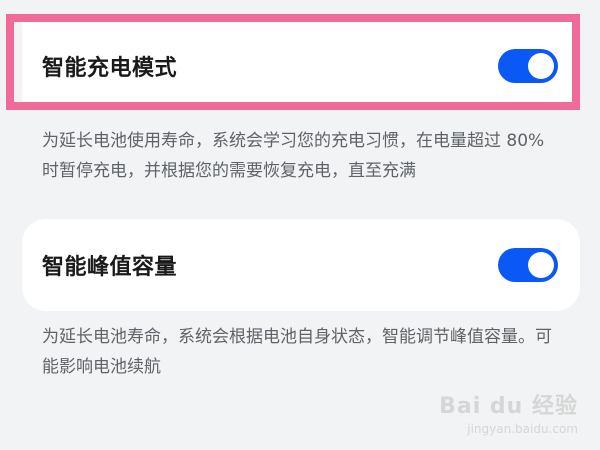 Image resolution: width=600 pixels, height=450 pixels. I want to click on smart-peak-capacity-toggle, so click(528, 265).